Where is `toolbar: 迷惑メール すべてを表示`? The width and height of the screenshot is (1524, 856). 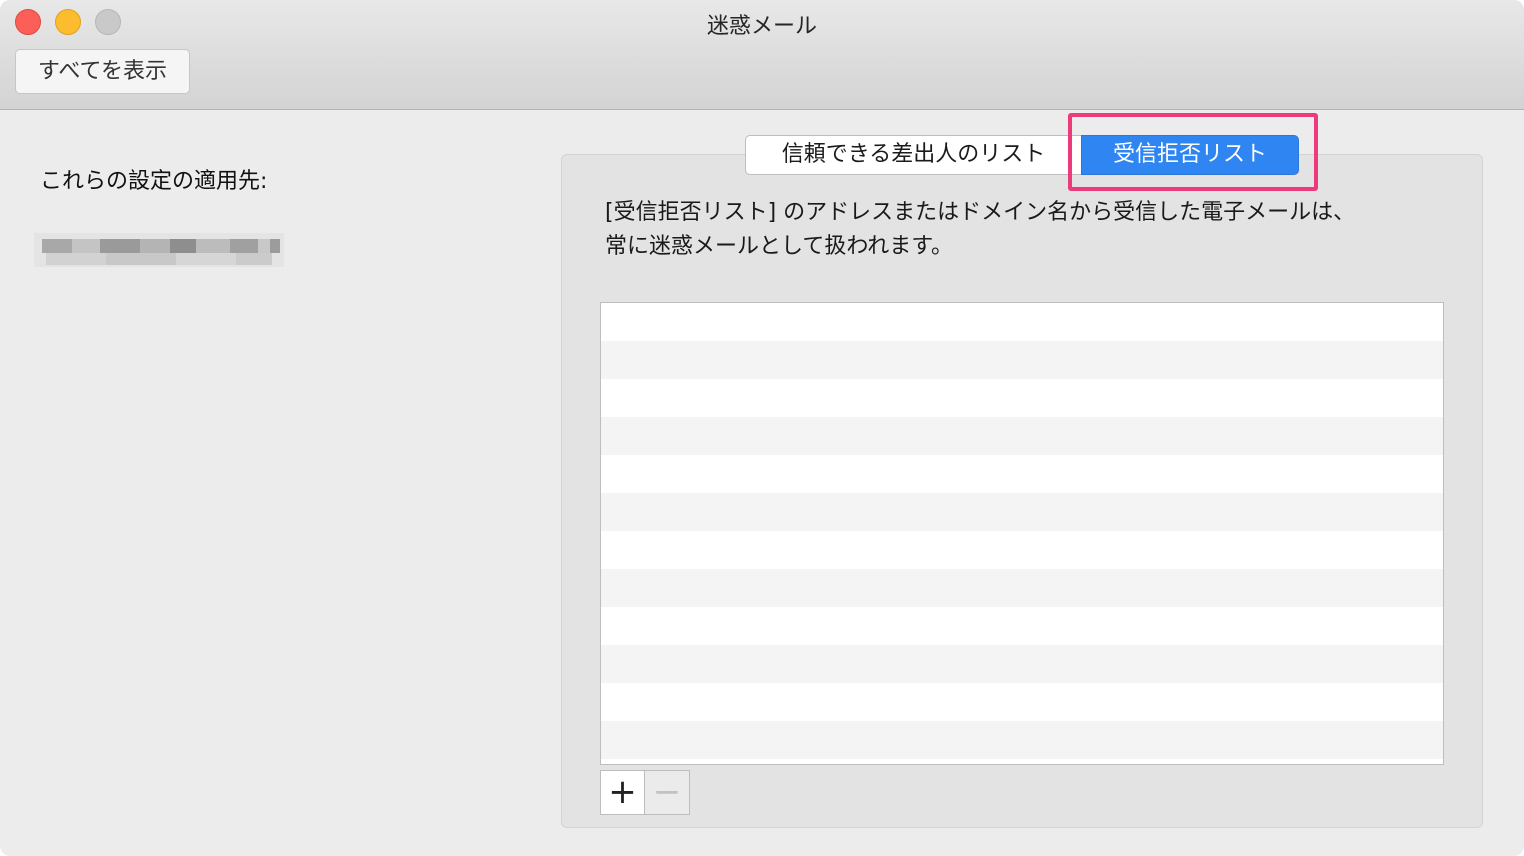 toolbar: 迷惑メール すべてを表示 is located at coordinates (762, 55).